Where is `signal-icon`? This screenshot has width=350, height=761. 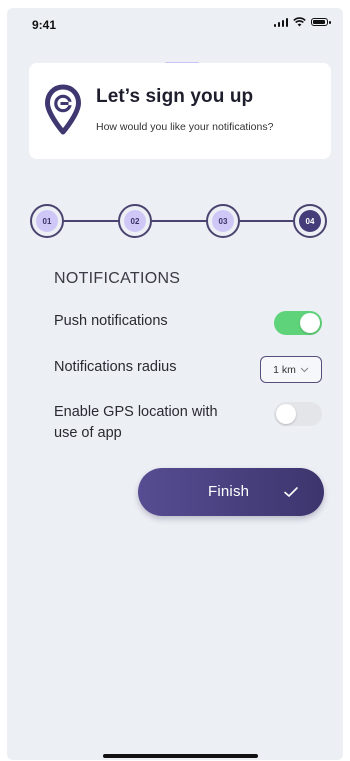 signal-icon is located at coordinates (280, 22).